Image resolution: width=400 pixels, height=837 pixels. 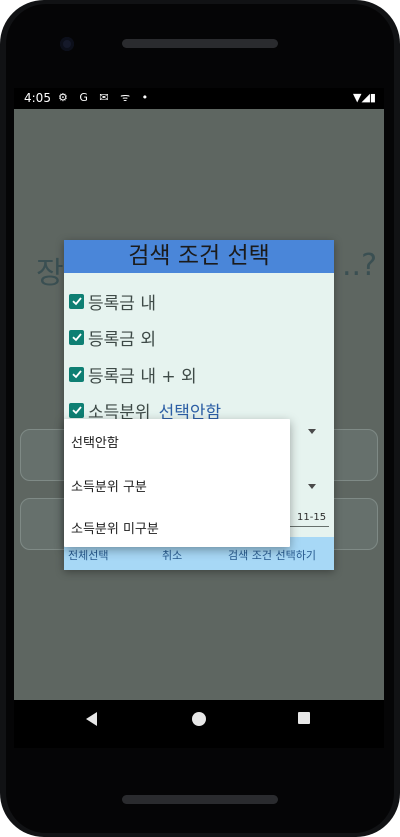 I want to click on date-field-text: 11-15, so click(x=311, y=517).